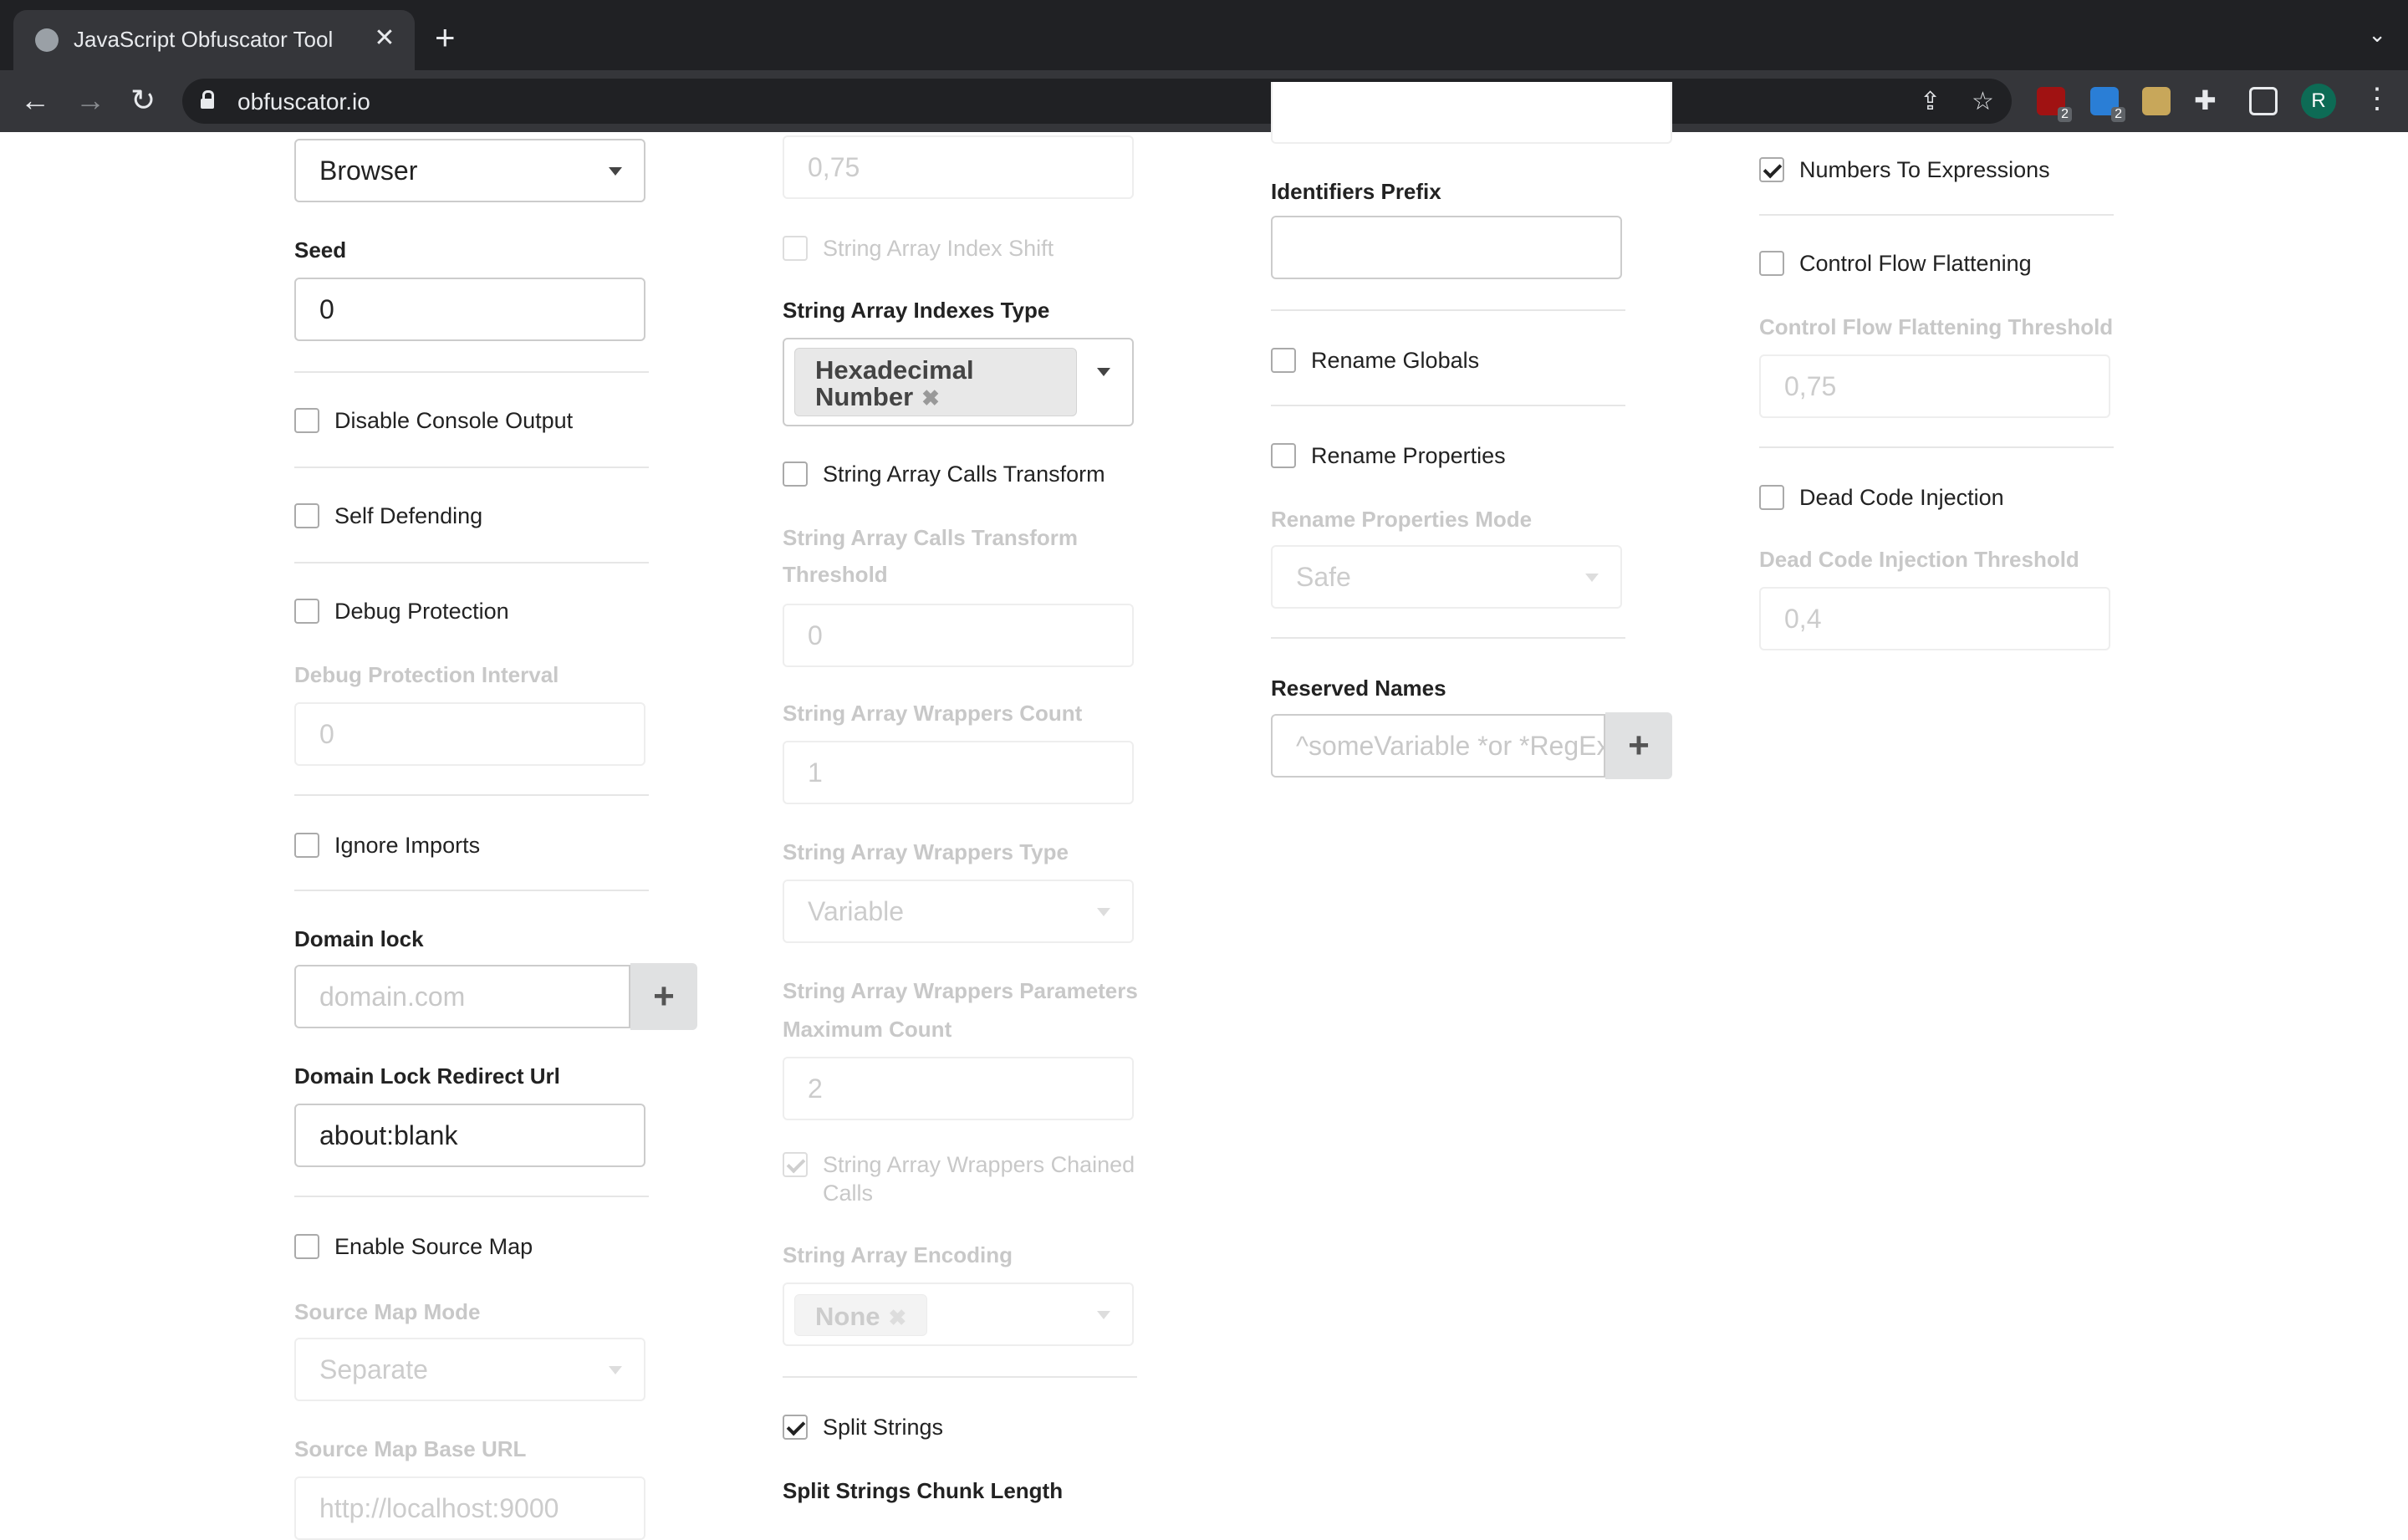 The image size is (2408, 1540). I want to click on domain-lock-add-button: +, so click(663, 997).